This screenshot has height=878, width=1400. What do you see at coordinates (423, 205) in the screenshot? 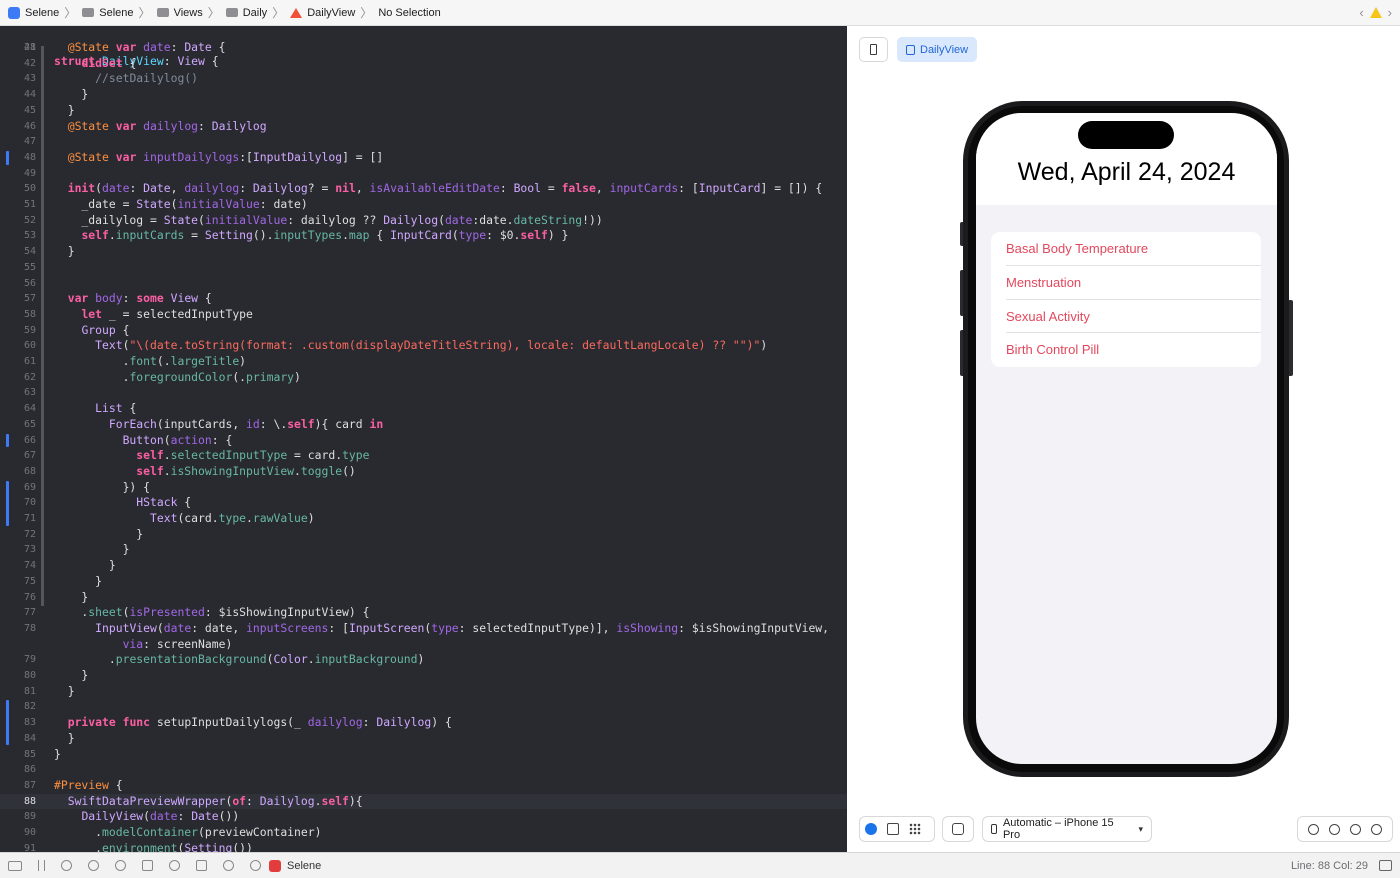
I see `code-line: 51 _date = State(initialValue: date)` at bounding box center [423, 205].